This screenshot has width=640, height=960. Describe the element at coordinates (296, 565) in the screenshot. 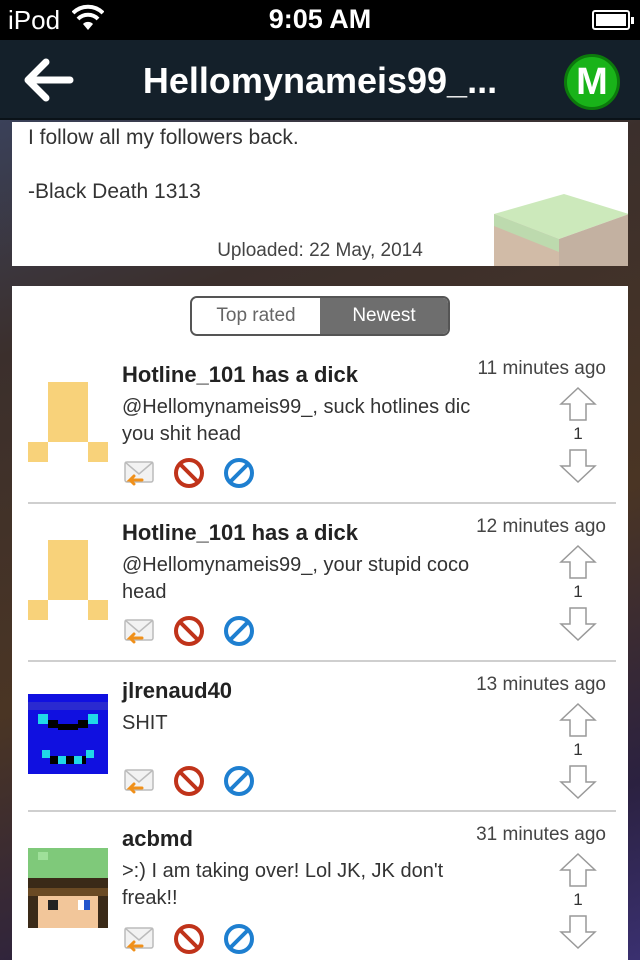

I see `comment-text-line: @Hellomynameis99_, your stupid coco` at that location.